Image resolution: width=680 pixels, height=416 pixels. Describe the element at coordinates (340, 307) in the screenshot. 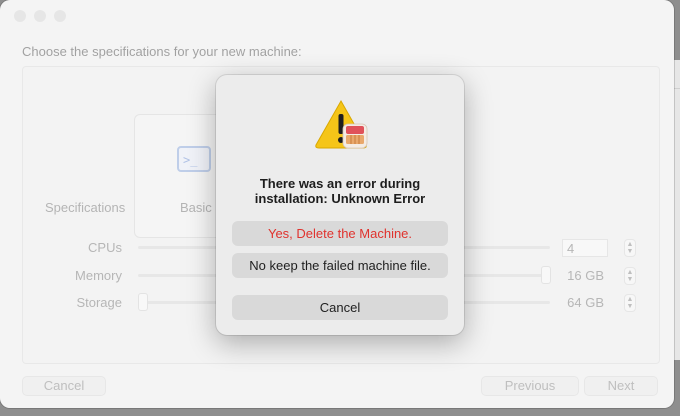

I see `dialog-cancel-button: Cancel` at that location.